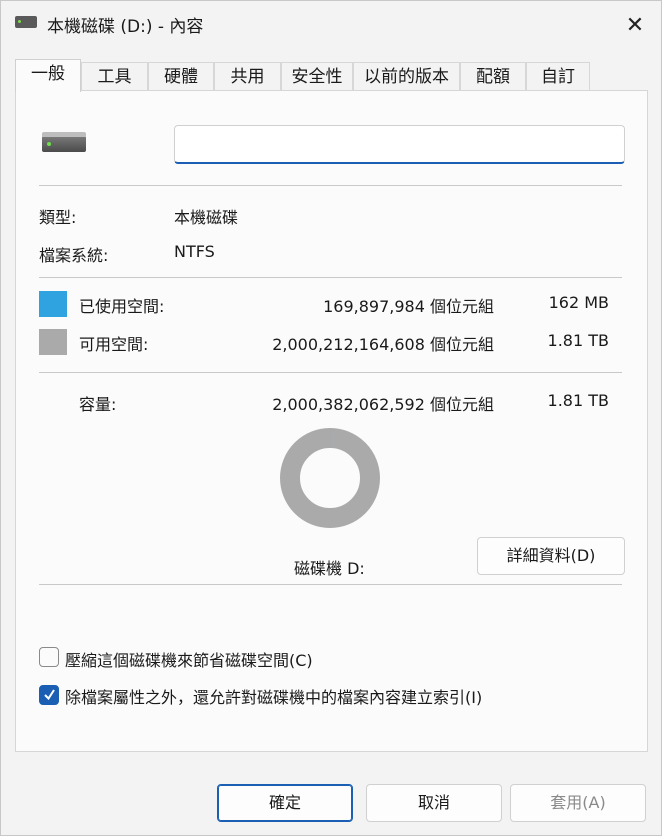 This screenshot has height=836, width=662. Describe the element at coordinates (406, 76) in the screenshot. I see `tab-previous-versions: 以前的版本` at that location.